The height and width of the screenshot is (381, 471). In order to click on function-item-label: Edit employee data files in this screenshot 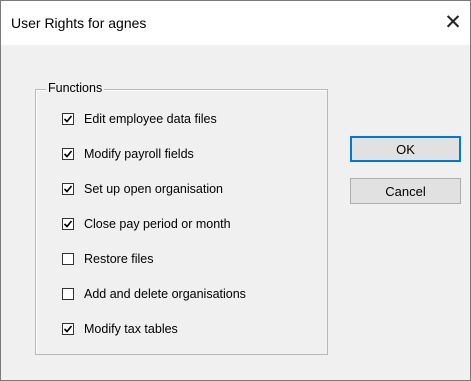, I will do `click(150, 119)`.